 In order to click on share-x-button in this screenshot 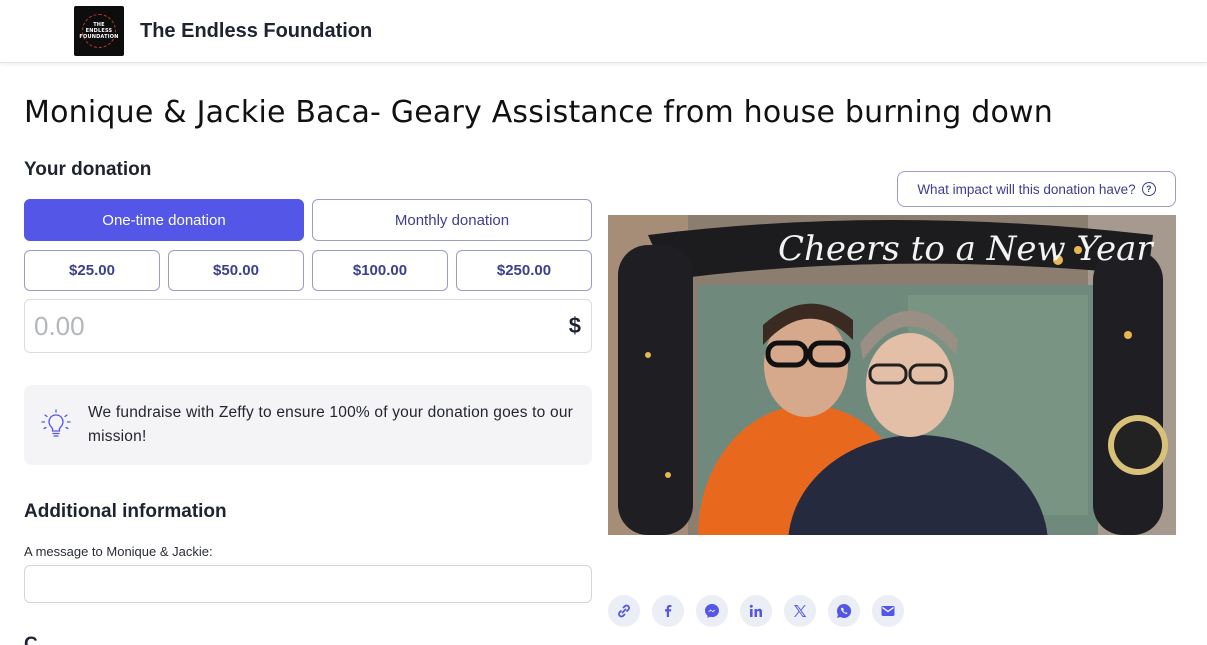, I will do `click(800, 611)`.